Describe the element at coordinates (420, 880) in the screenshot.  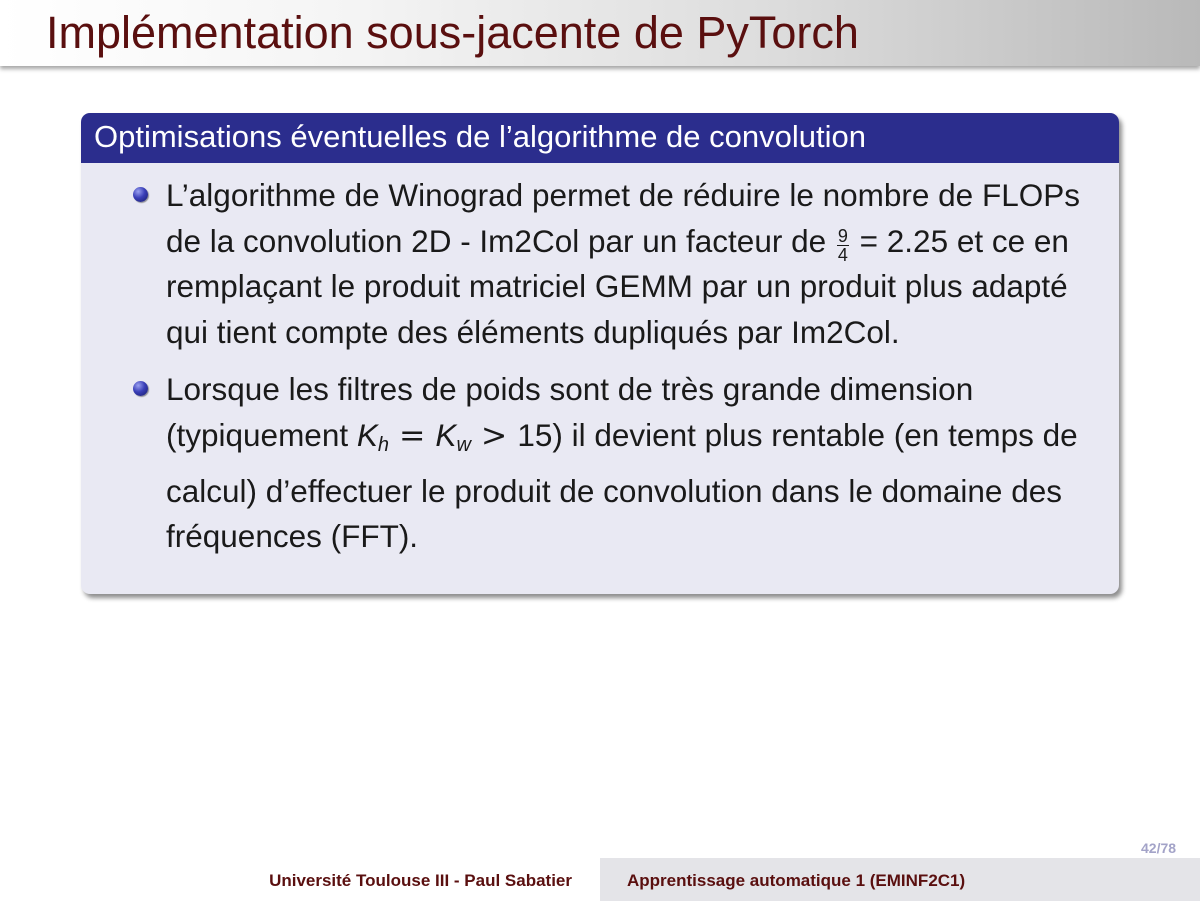
I see `footer-institution: Université Toulouse III - Paul Sabatier` at that location.